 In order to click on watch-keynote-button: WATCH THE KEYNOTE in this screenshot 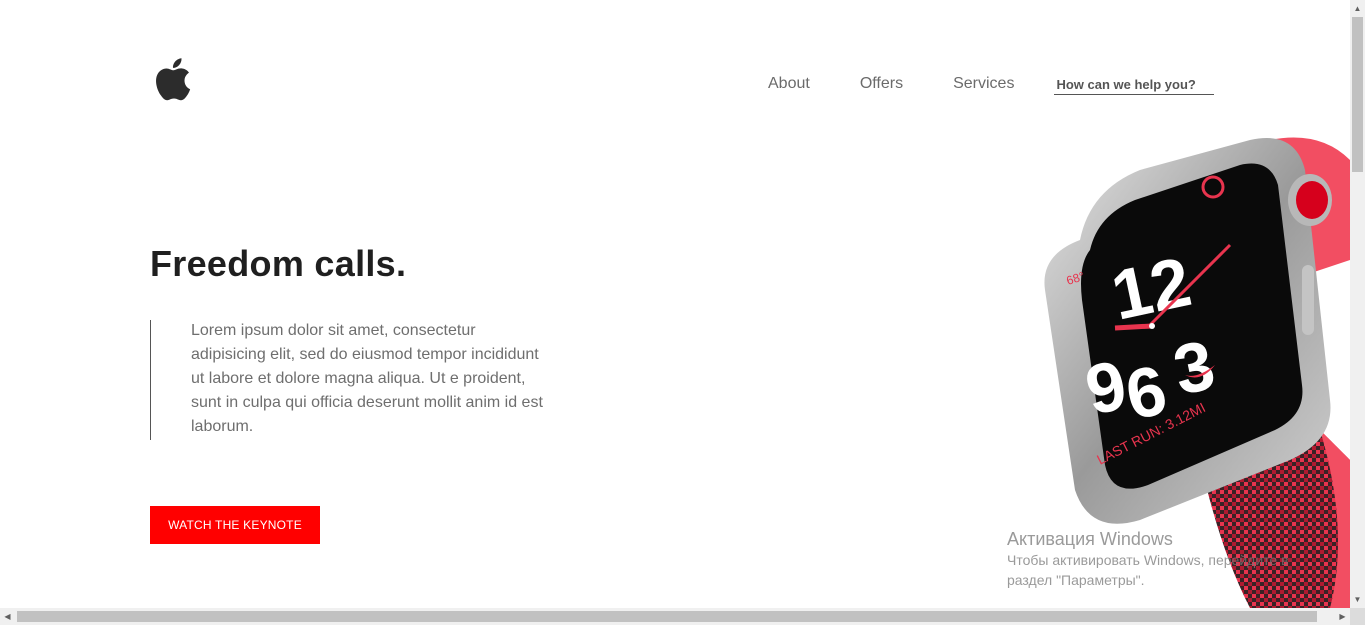, I will do `click(235, 525)`.